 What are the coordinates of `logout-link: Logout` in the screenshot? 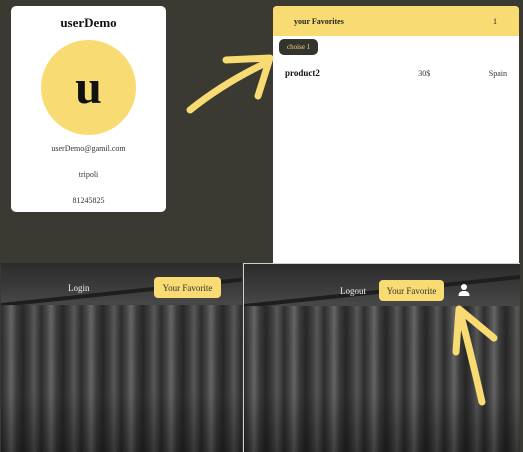 It's located at (353, 291).